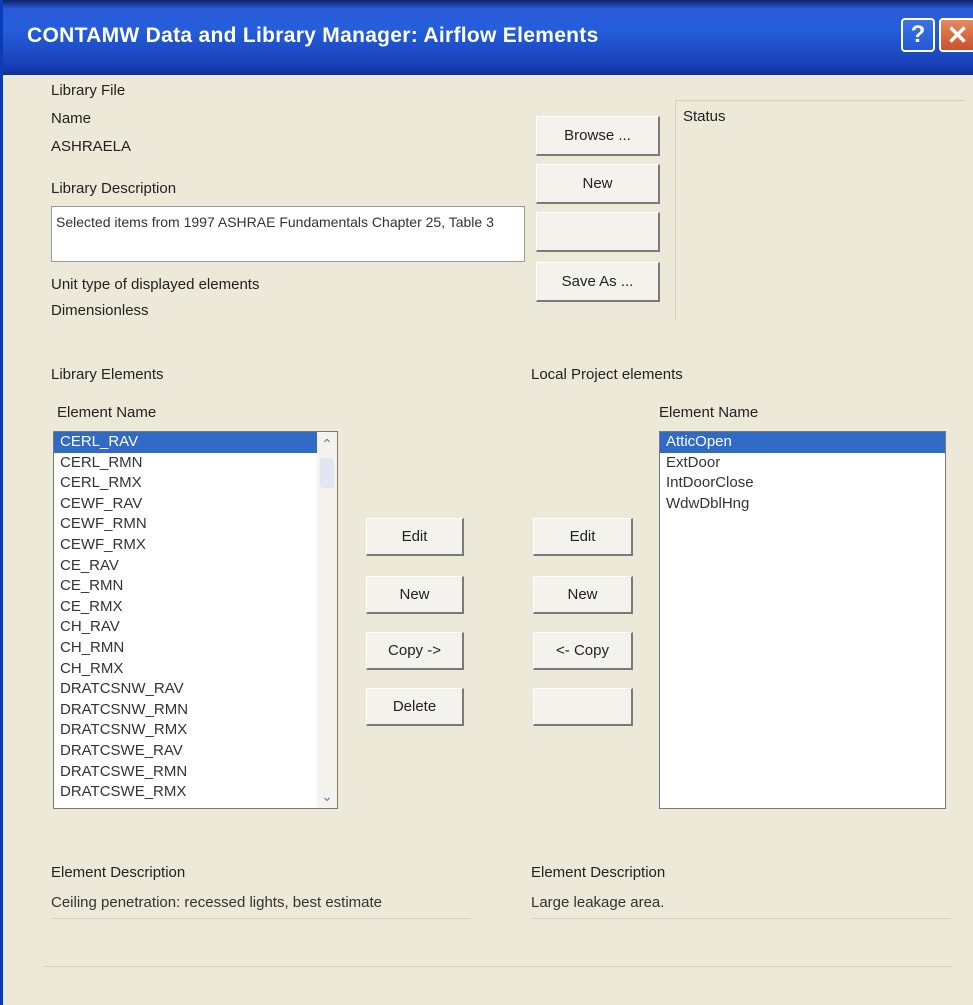 Image resolution: width=973 pixels, height=1005 pixels. What do you see at coordinates (598, 872) in the screenshot?
I see `project-element-description-label: Element Description` at bounding box center [598, 872].